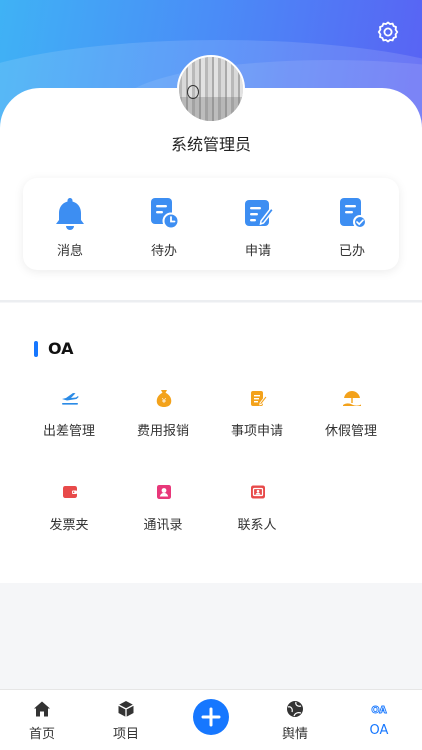 Image resolution: width=422 pixels, height=750 pixels. I want to click on bell-icon, so click(70, 214).